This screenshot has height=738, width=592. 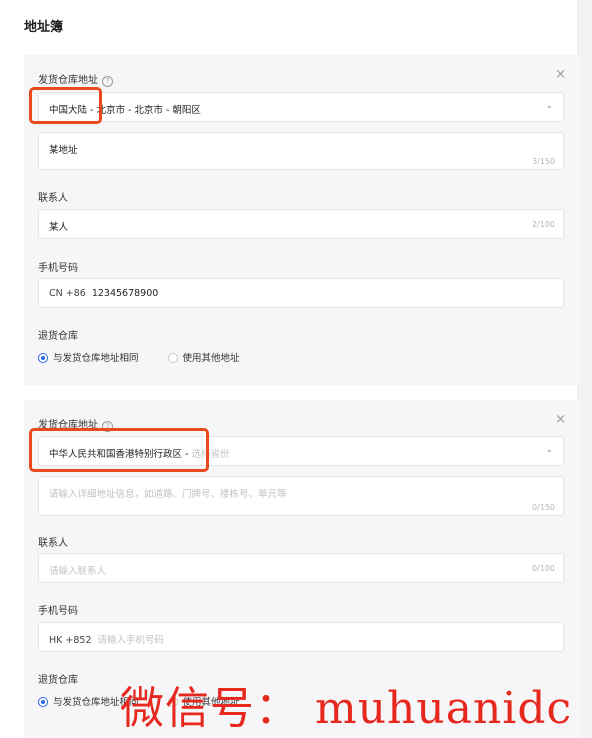 What do you see at coordinates (67, 293) in the screenshot?
I see `phone-prefix: CN +86` at bounding box center [67, 293].